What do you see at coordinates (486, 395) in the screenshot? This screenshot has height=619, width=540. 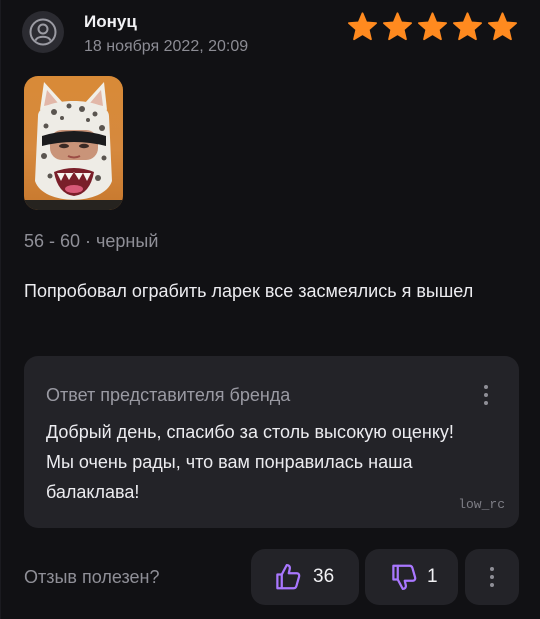 I see `reply-more-vertical-icon` at bounding box center [486, 395].